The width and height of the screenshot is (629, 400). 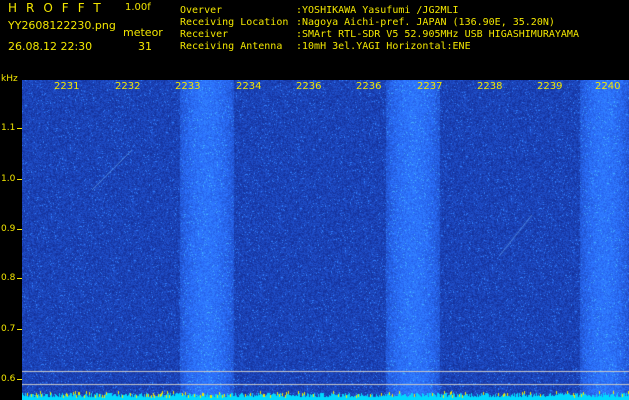 What do you see at coordinates (204, 34) in the screenshot?
I see `info-label-receiver: Receiver` at bounding box center [204, 34].